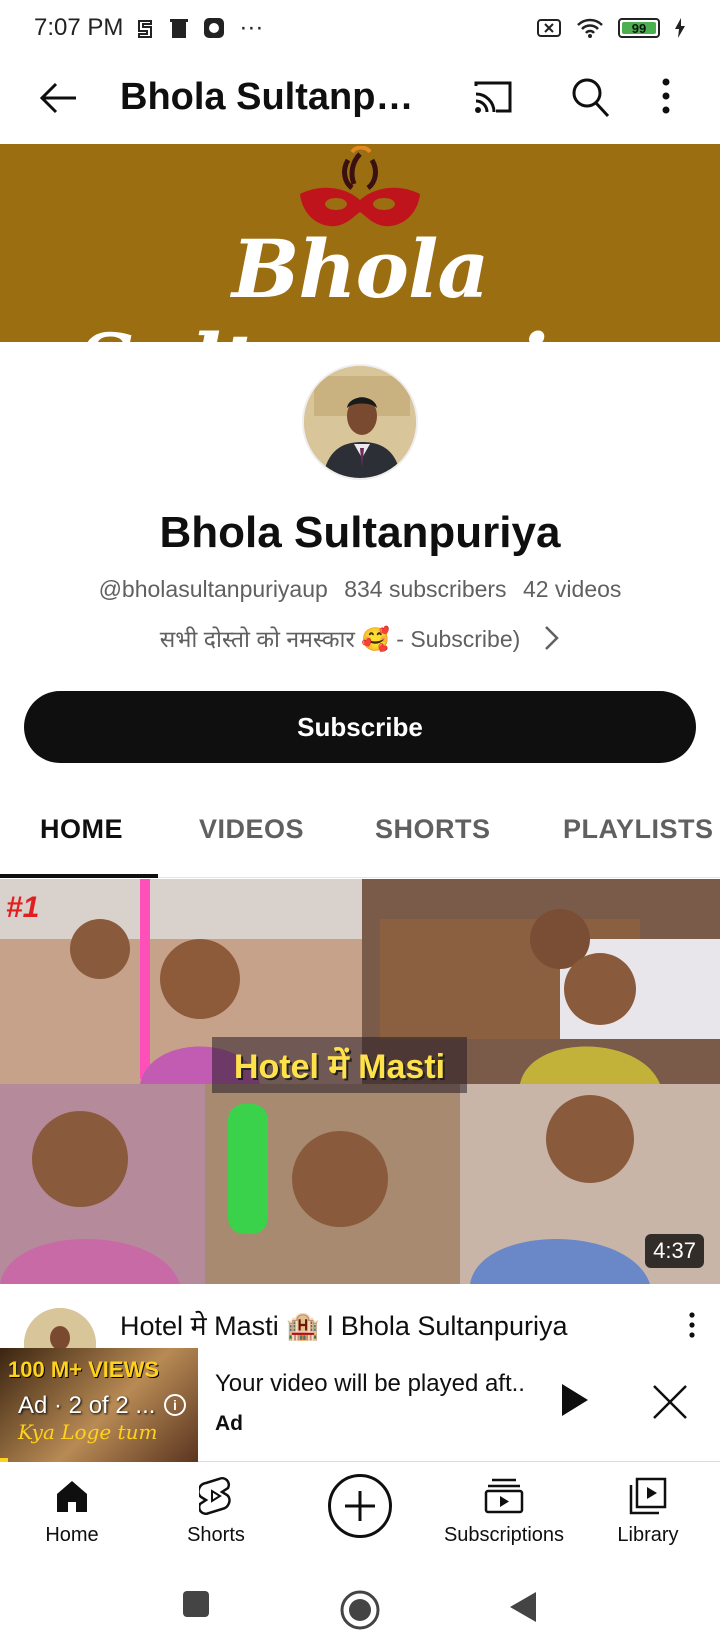 The height and width of the screenshot is (1650, 720). I want to click on ad-tag: Ad, so click(229, 1423).